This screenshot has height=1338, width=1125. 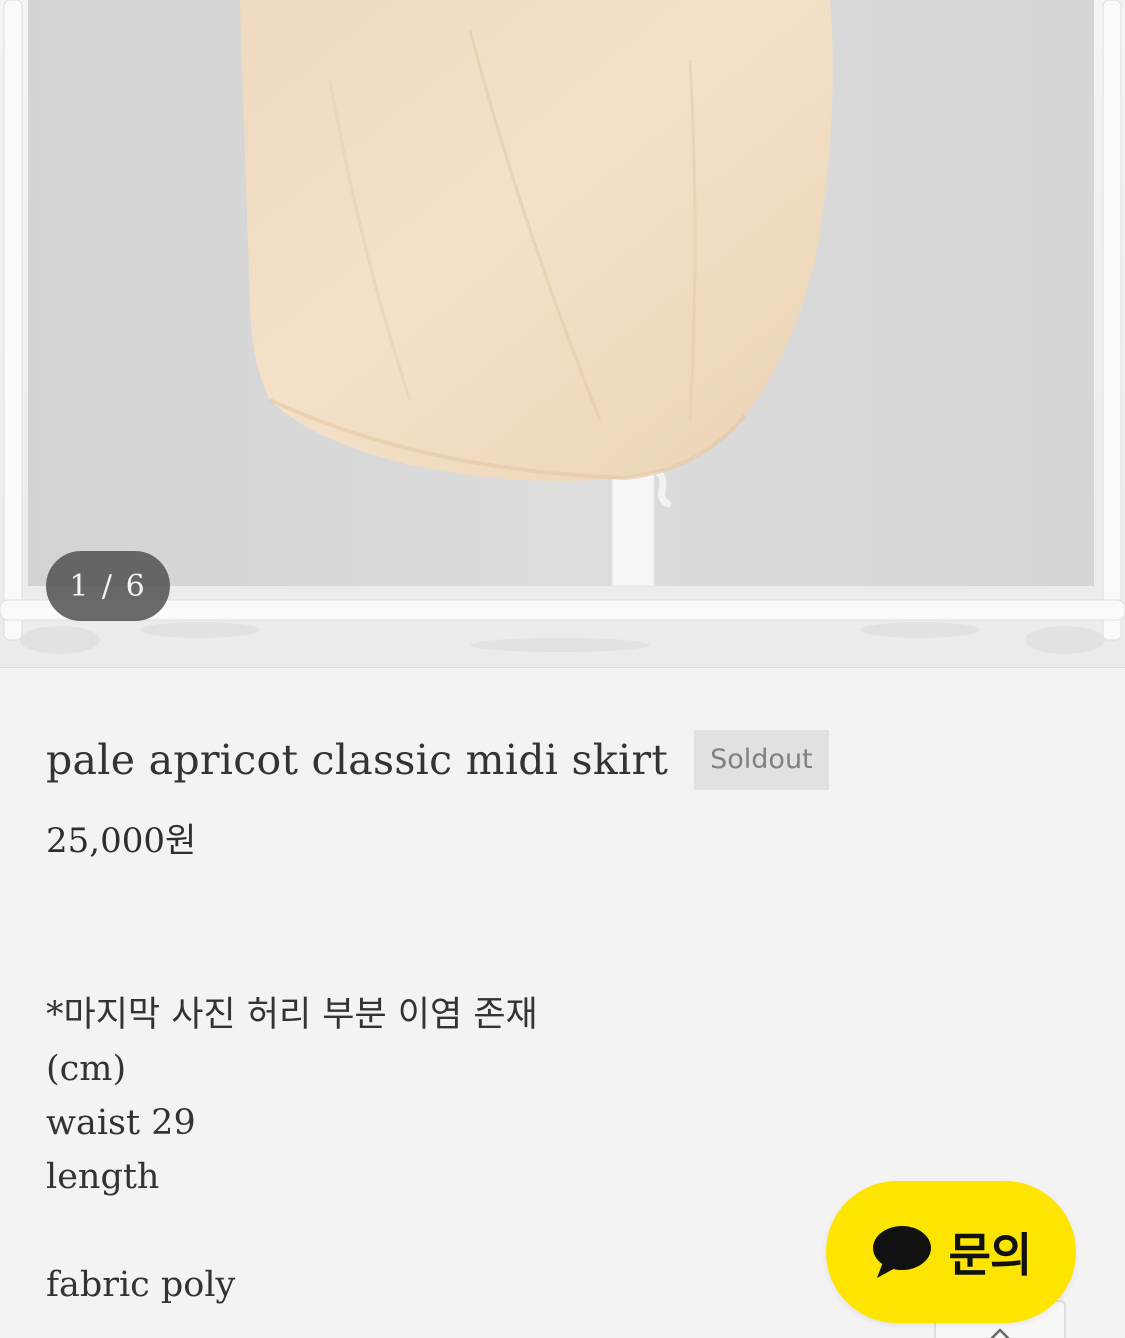 I want to click on product-price: 25,000원, so click(x=121, y=841).